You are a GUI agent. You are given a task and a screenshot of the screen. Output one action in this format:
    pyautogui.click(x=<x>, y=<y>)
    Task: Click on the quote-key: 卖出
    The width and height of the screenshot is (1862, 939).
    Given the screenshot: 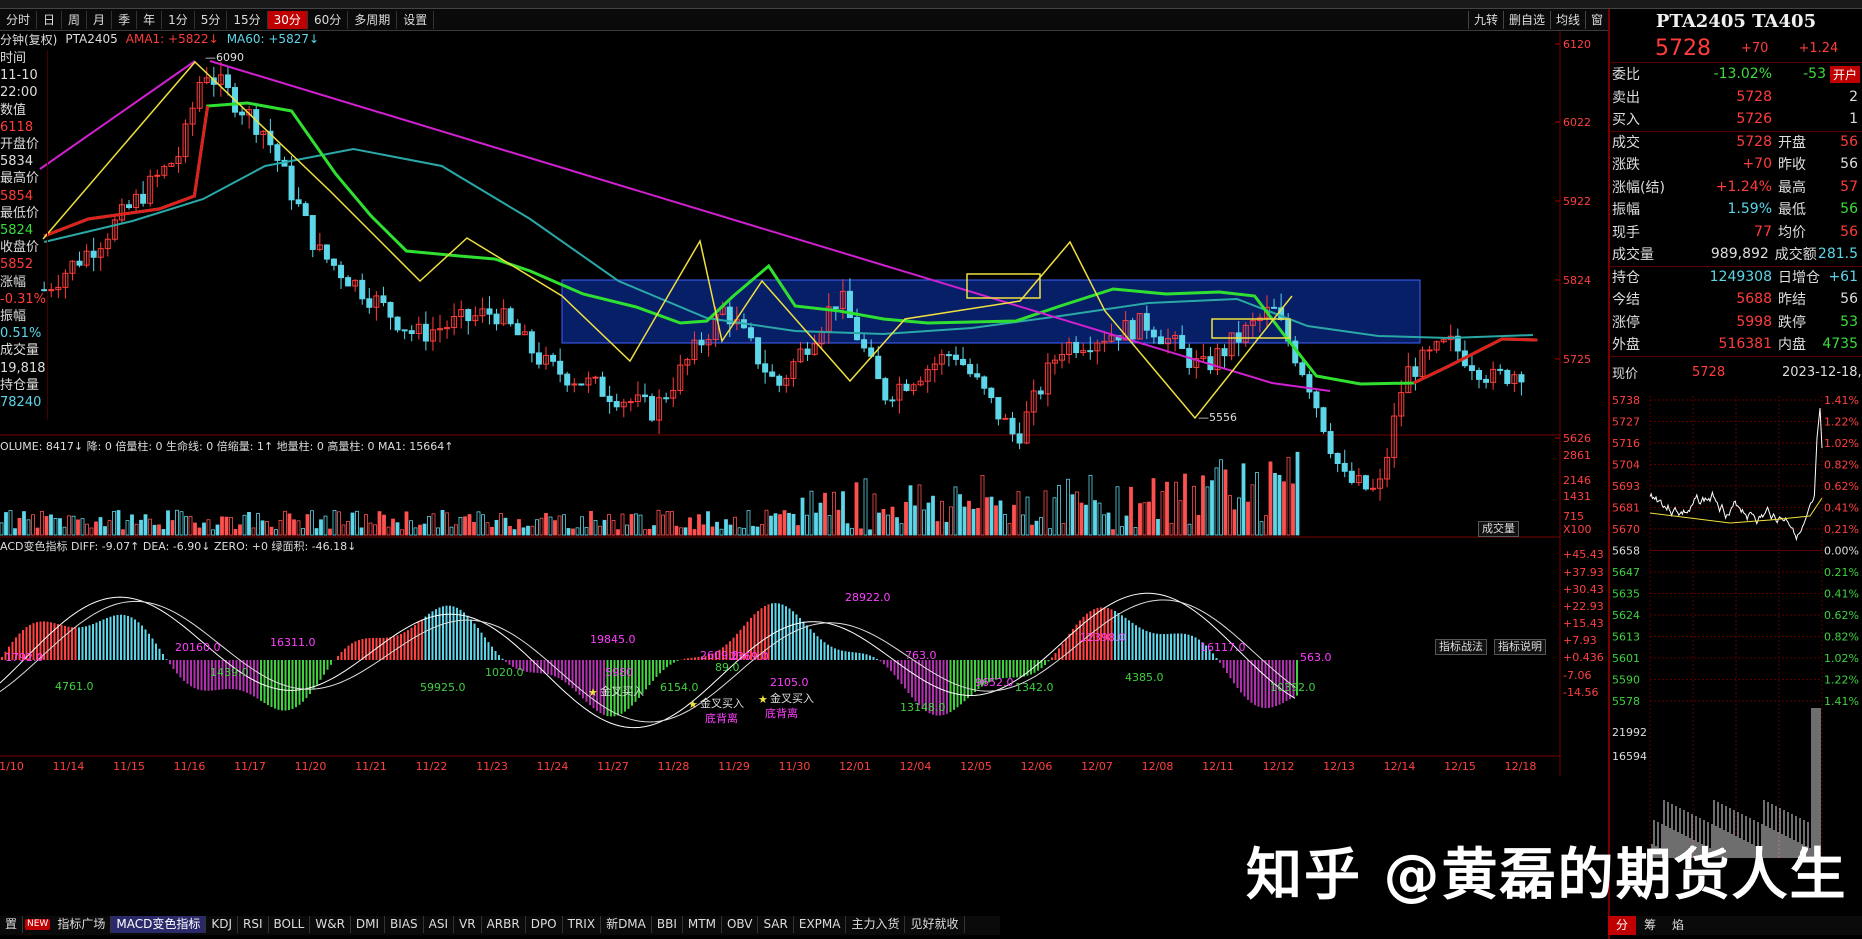 What is the action you would take?
    pyautogui.click(x=1626, y=97)
    